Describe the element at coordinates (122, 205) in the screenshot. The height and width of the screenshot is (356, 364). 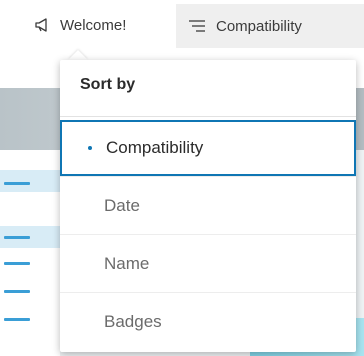
I see `sort-option-label: Date` at that location.